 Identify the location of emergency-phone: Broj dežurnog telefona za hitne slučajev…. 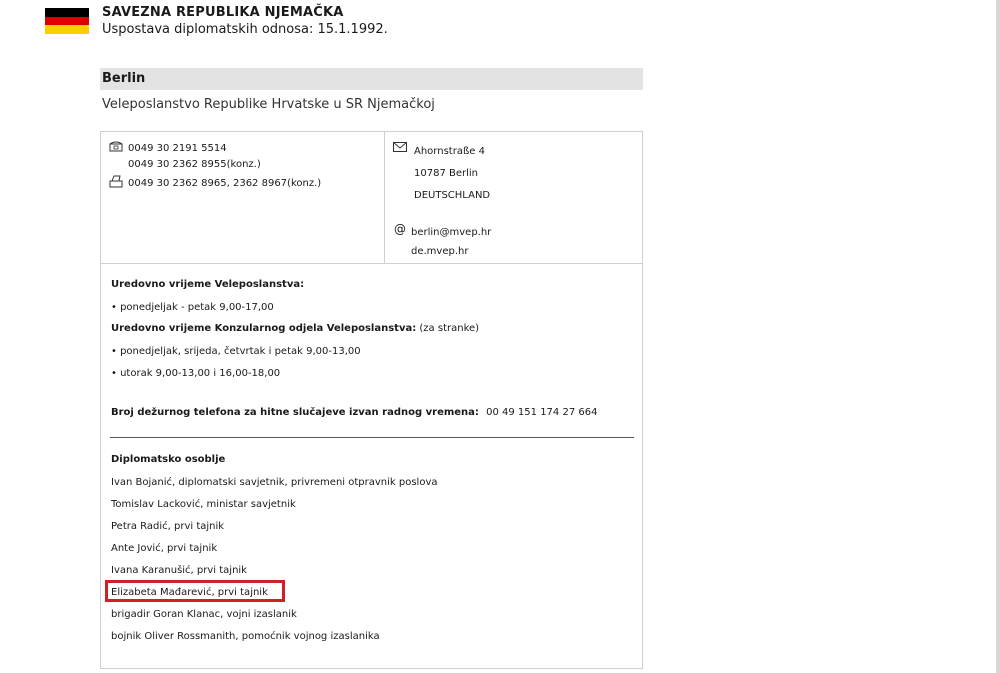
(354, 413).